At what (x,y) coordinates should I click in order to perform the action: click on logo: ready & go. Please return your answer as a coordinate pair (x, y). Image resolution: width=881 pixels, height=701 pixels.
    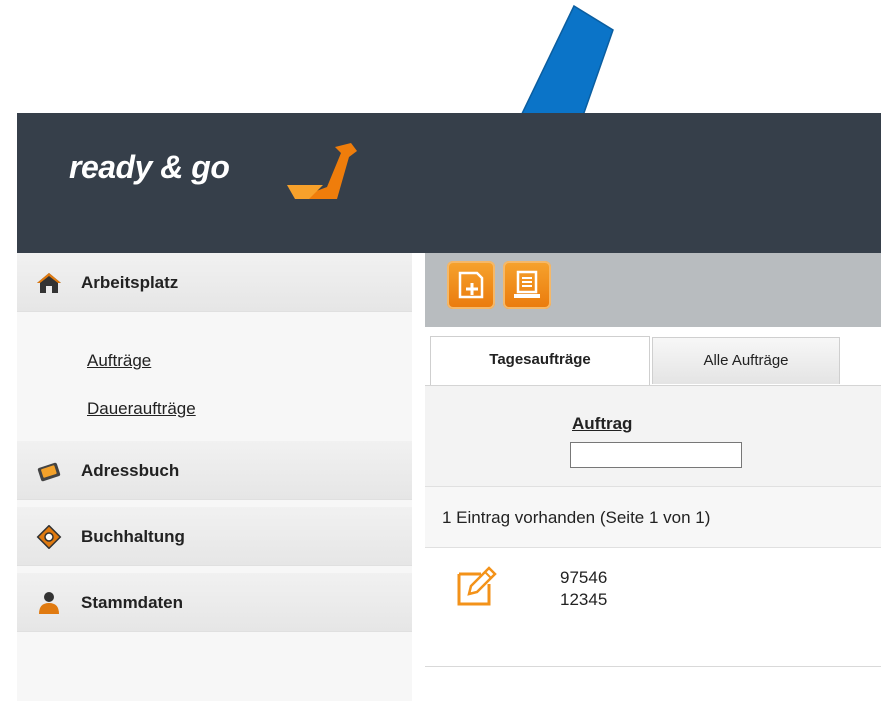
    Looking at the image, I should click on (219, 179).